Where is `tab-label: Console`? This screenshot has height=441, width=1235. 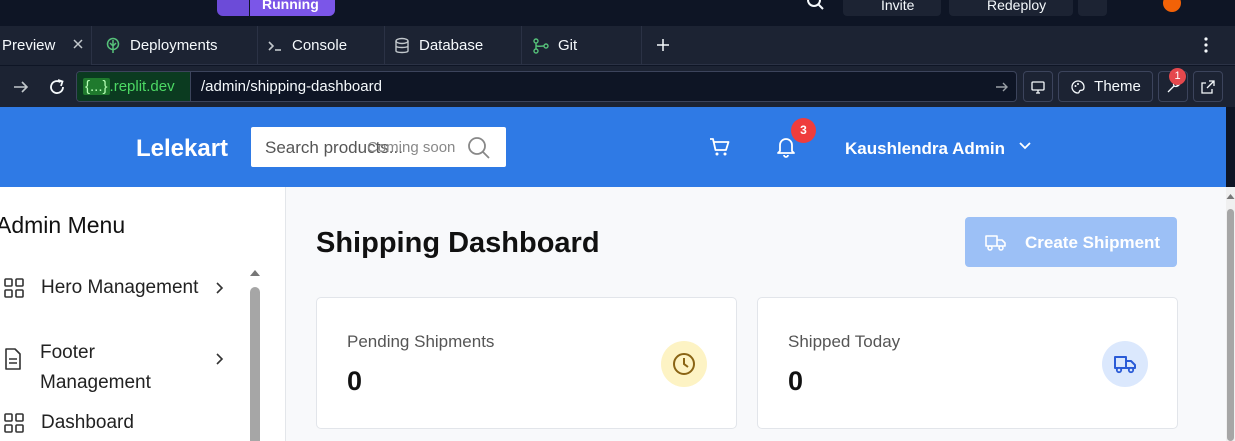
tab-label: Console is located at coordinates (320, 45).